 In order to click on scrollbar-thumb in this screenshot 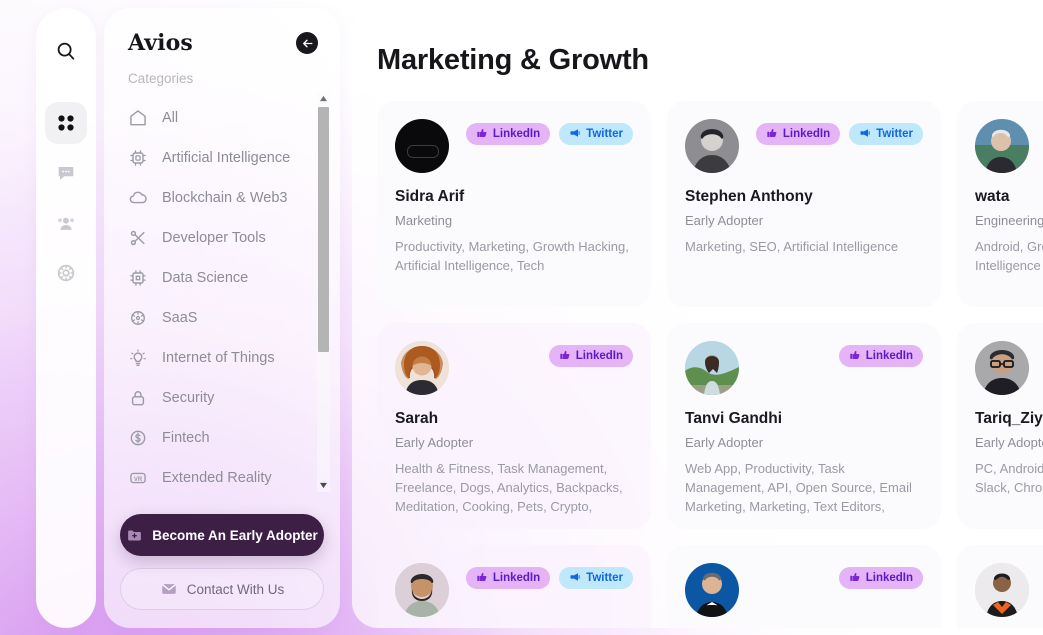, I will do `click(323, 229)`.